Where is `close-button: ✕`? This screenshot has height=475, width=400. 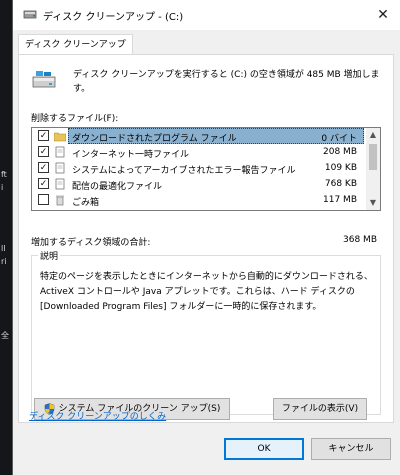 close-button: ✕ is located at coordinates (383, 15).